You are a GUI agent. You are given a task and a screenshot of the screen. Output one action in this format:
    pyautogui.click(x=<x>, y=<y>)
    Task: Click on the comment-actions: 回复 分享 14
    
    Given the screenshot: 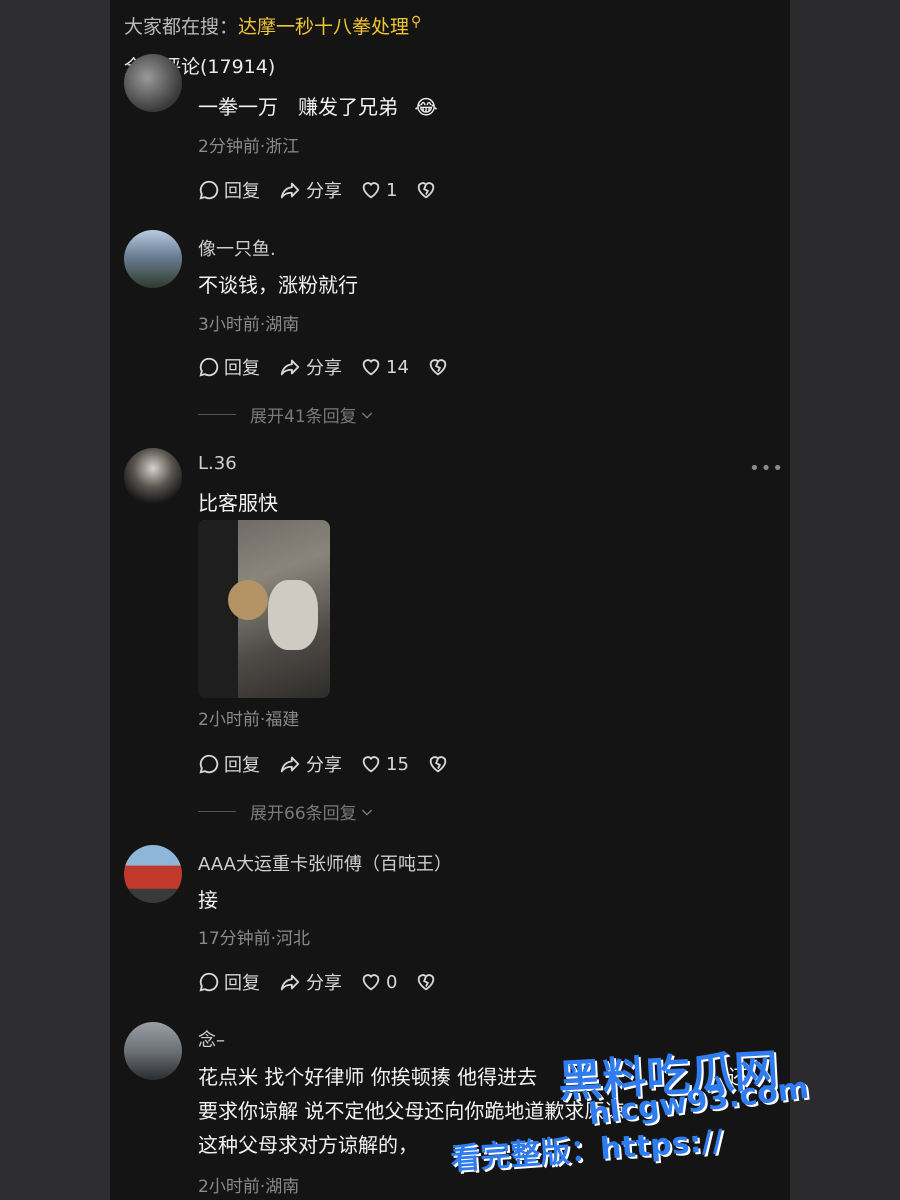 What is the action you would take?
    pyautogui.click(x=334, y=367)
    